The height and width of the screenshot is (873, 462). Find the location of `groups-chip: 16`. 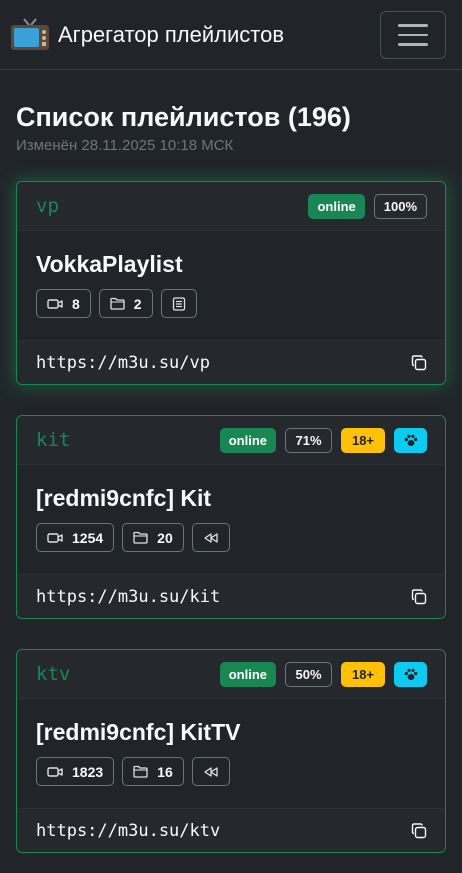

groups-chip: 16 is located at coordinates (153, 771).